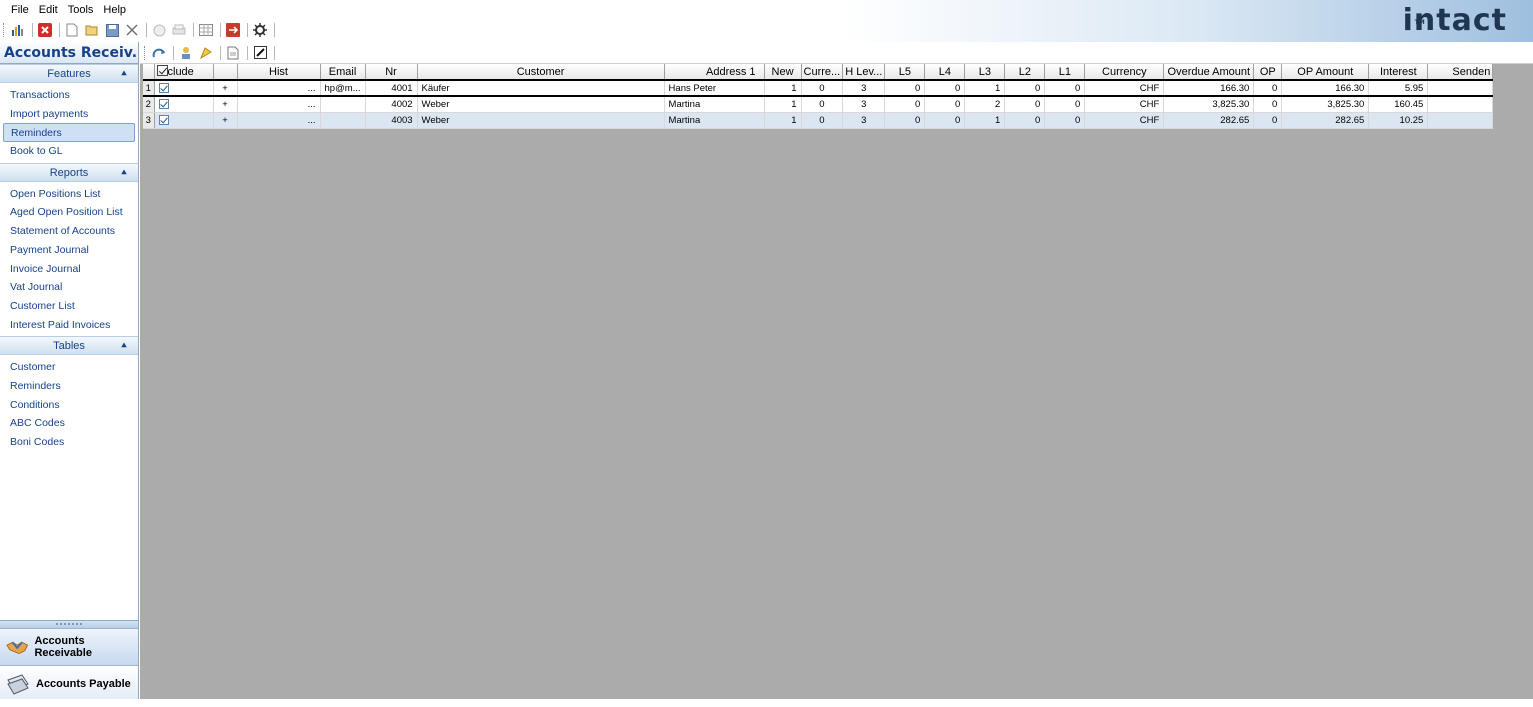  Describe the element at coordinates (69, 423) in the screenshot. I see `nav-item-abc-codes: ABC Codes` at that location.